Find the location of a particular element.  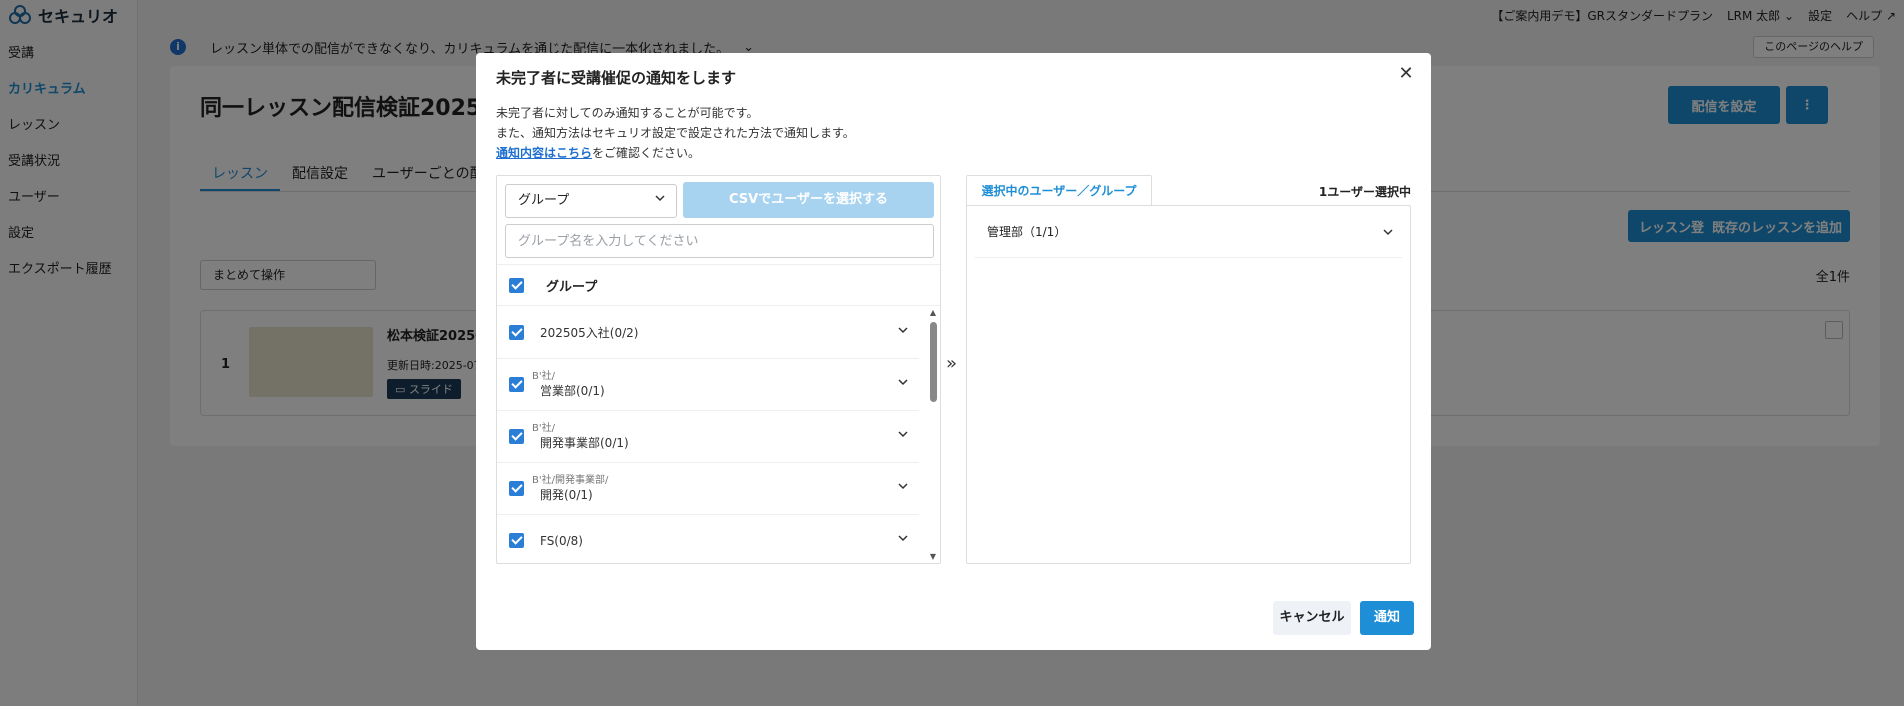

list-item: B'社/開発事業部/開発(0/1) is located at coordinates (708, 489).